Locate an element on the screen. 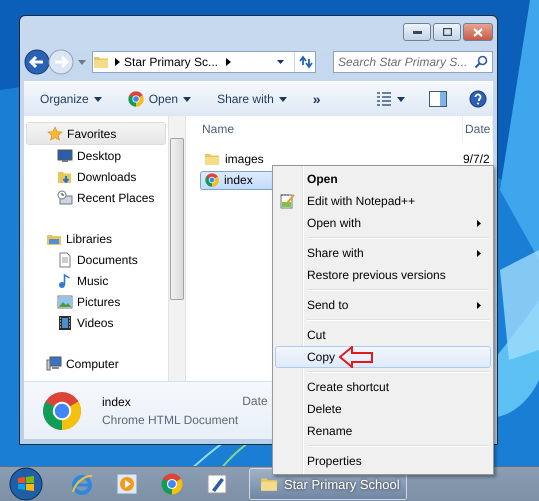 Image resolution: width=539 pixels, height=501 pixels. nav-item: Downloads is located at coordinates (96, 176).